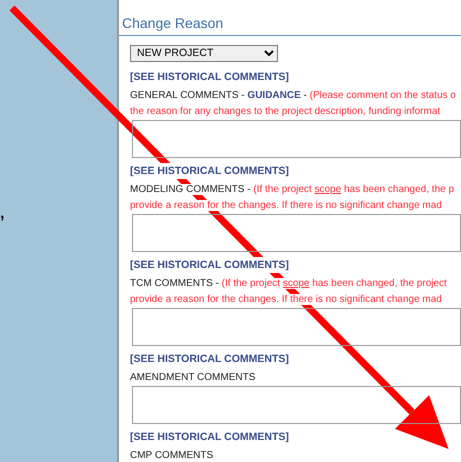 The image size is (461, 462). What do you see at coordinates (187, 95) in the screenshot?
I see `field-label: GENERAL COMMENTS -` at bounding box center [187, 95].